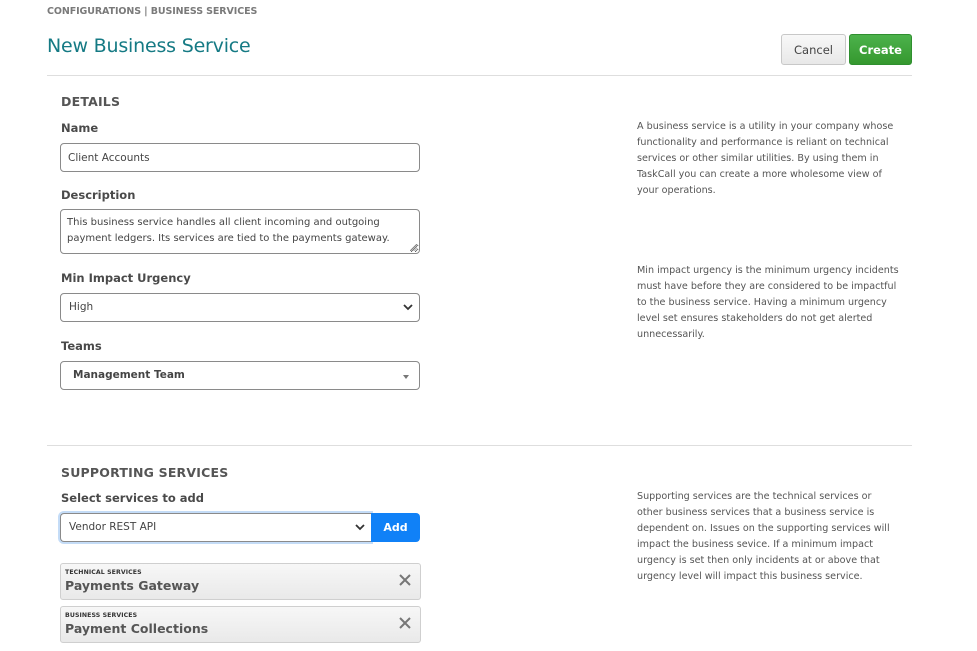 The image size is (977, 651). Describe the element at coordinates (240, 581) in the screenshot. I see `supporting-service-item: TECHNICAL SERVICES Payments Gateway` at that location.